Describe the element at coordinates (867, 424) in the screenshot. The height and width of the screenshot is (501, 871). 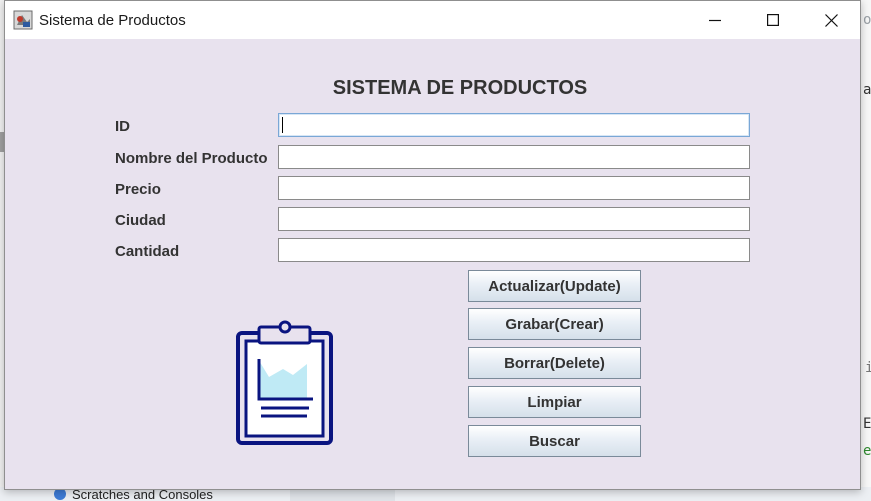
I see `editor-fragment: E` at that location.